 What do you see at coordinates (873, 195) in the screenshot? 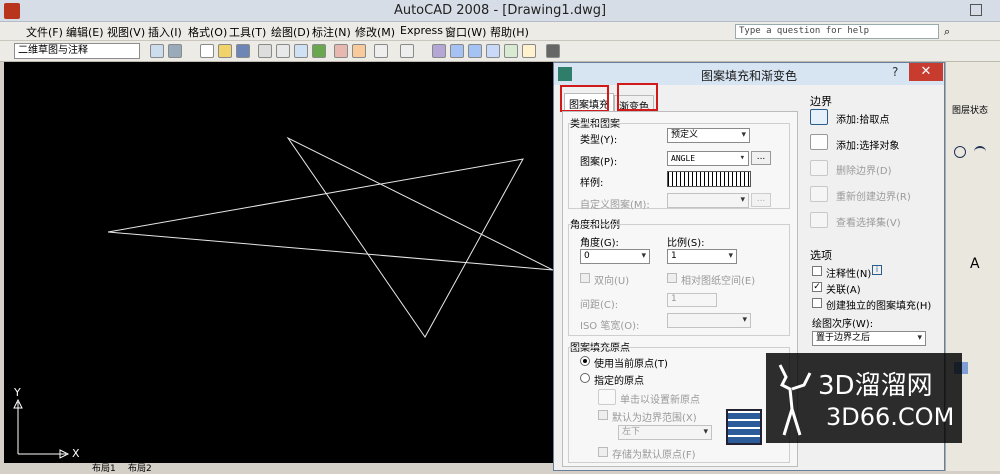
I see `recreate-boundary-button: 重新创建边界(R)` at bounding box center [873, 195].